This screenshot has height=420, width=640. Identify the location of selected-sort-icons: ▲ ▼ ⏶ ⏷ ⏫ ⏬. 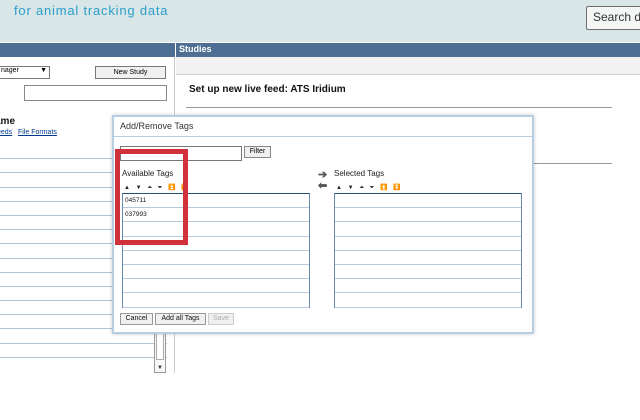
(369, 188).